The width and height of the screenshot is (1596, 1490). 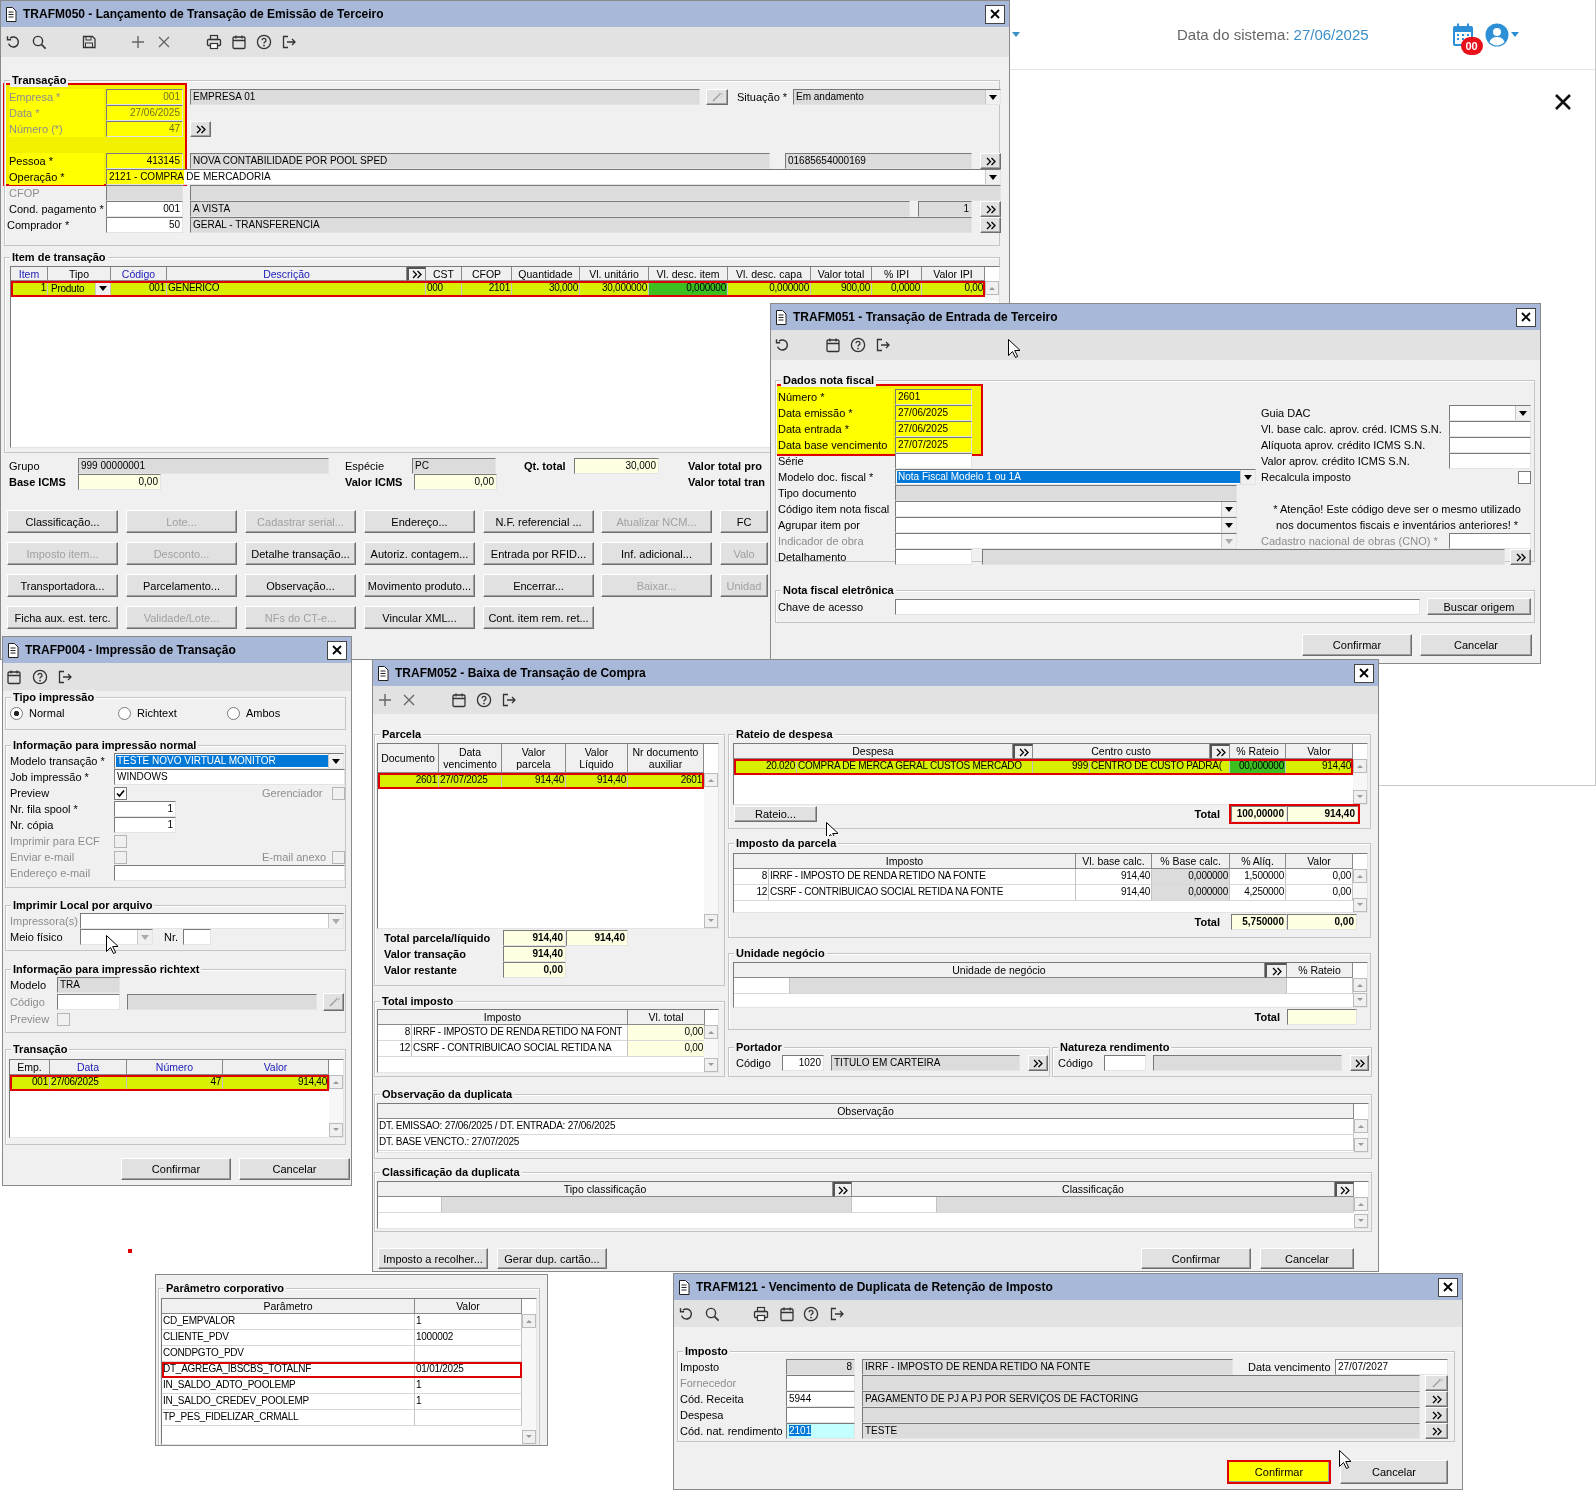 What do you see at coordinates (1043, 893) in the screenshot?
I see `table-row: 12 CSRF - CONTRIBUICAO SOCIAL RETIDA NA FONTE 914,40 0,000000 4,250000 0,00` at bounding box center [1043, 893].